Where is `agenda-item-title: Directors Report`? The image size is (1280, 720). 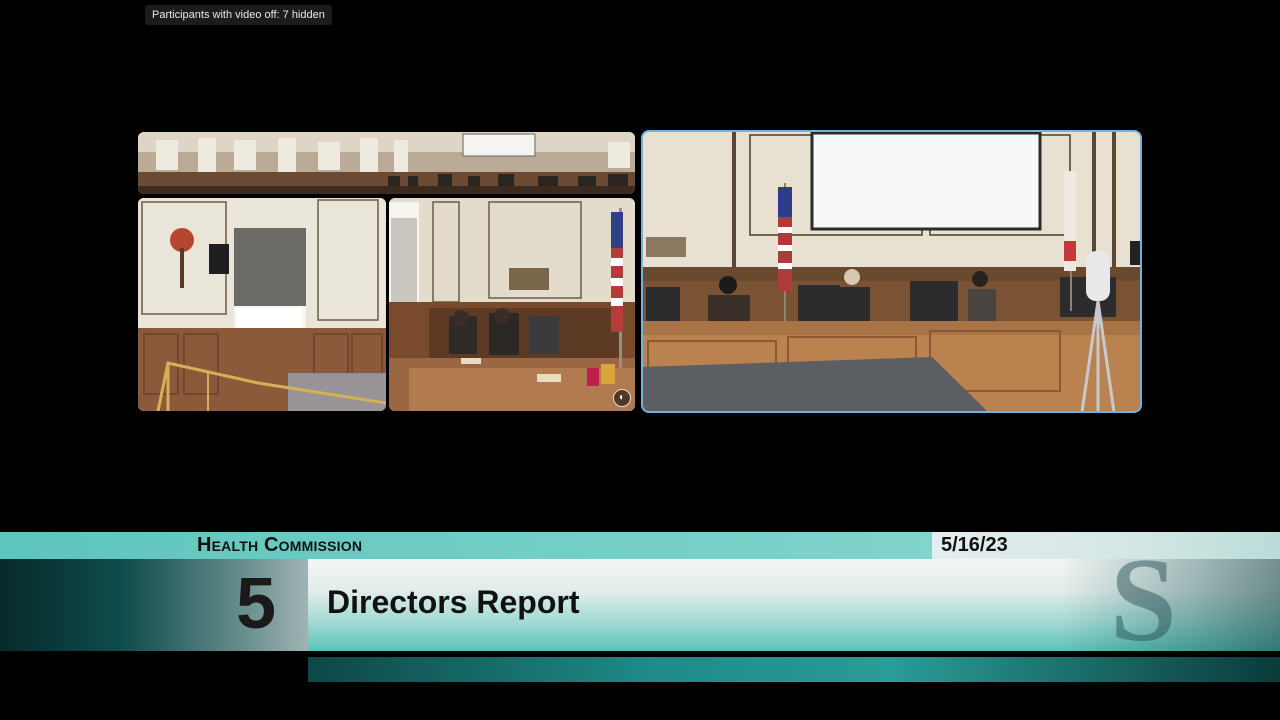 agenda-item-title: Directors Report is located at coordinates (453, 602).